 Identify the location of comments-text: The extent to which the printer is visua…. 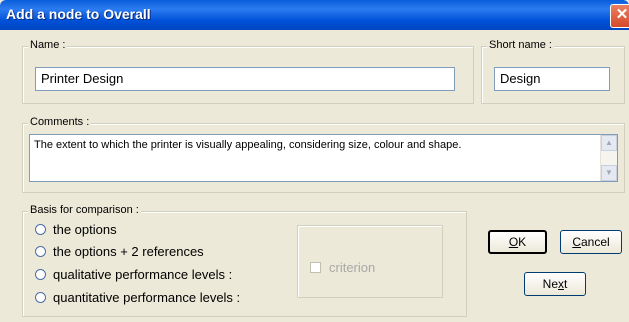
(248, 145).